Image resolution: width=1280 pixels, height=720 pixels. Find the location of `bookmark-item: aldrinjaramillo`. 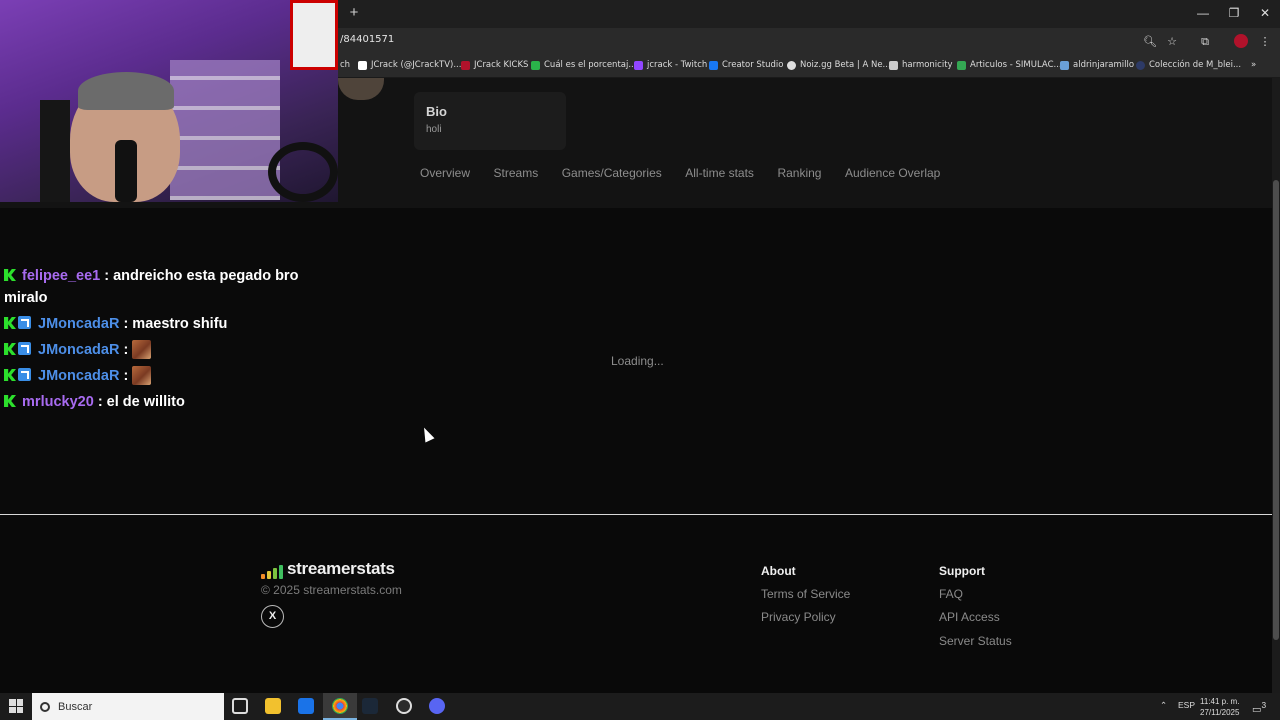

bookmark-item: aldrinjaramillo is located at coordinates (1097, 65).